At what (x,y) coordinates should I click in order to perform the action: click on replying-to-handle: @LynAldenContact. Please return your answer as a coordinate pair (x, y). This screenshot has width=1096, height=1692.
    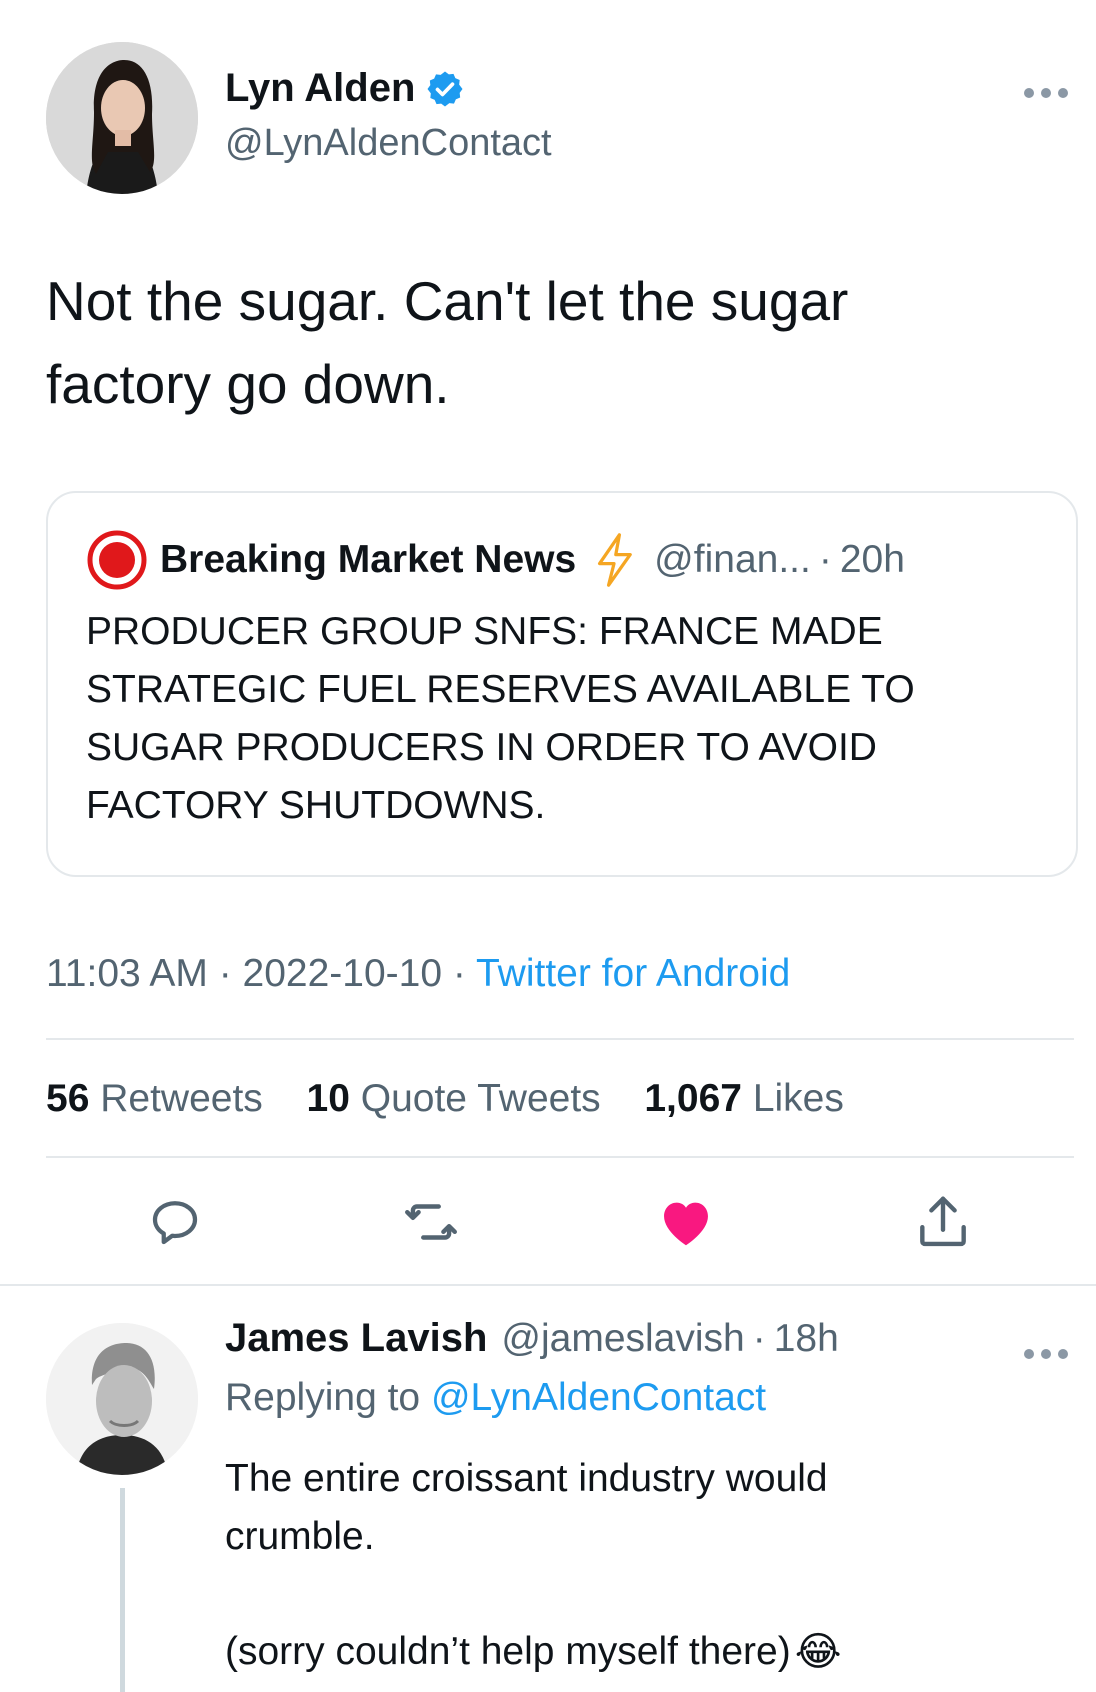
    Looking at the image, I should click on (598, 1397).